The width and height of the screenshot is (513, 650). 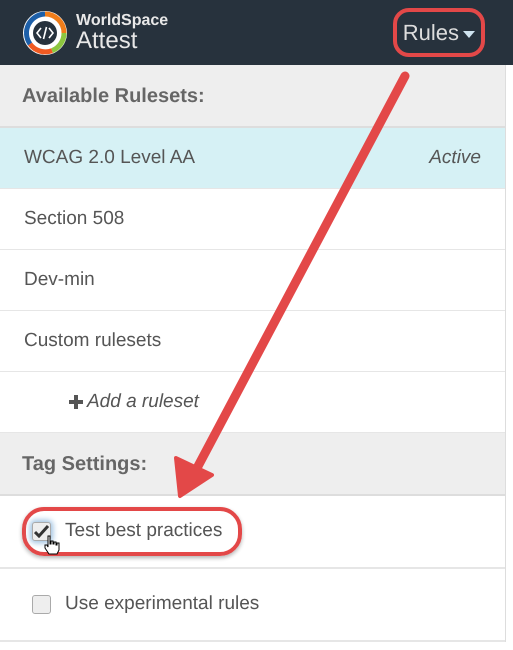 What do you see at coordinates (93, 340) in the screenshot?
I see `ruleset-label: Custom rulesets` at bounding box center [93, 340].